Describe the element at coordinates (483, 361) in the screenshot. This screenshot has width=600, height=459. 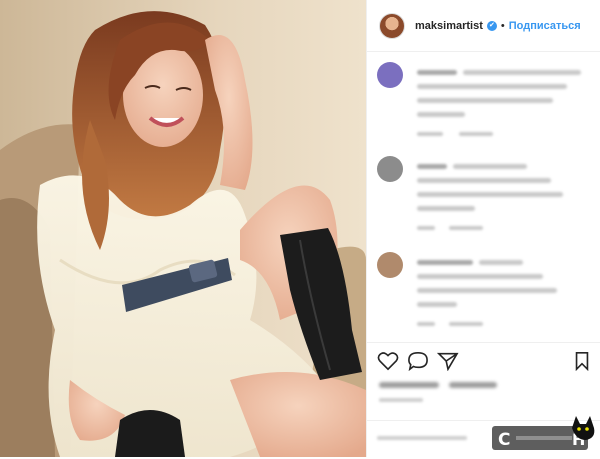
I see `action-bar` at that location.